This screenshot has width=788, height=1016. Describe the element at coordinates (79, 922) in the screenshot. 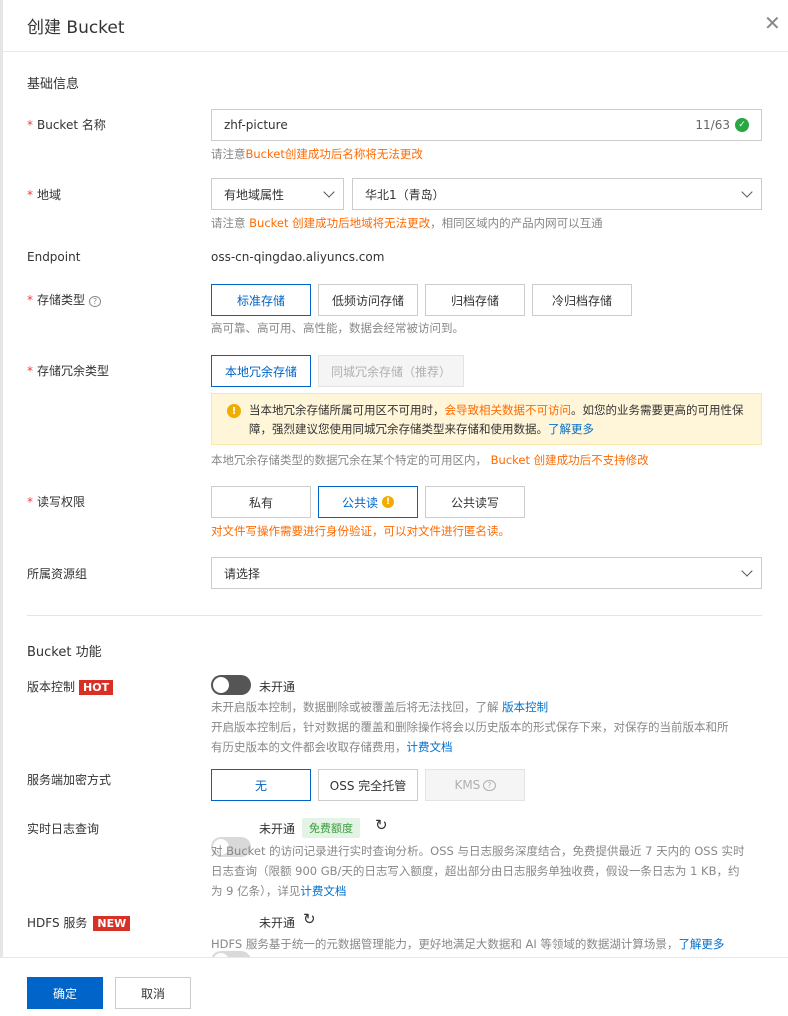

I see `hdfs-label: HDFS 服务 NEW` at that location.